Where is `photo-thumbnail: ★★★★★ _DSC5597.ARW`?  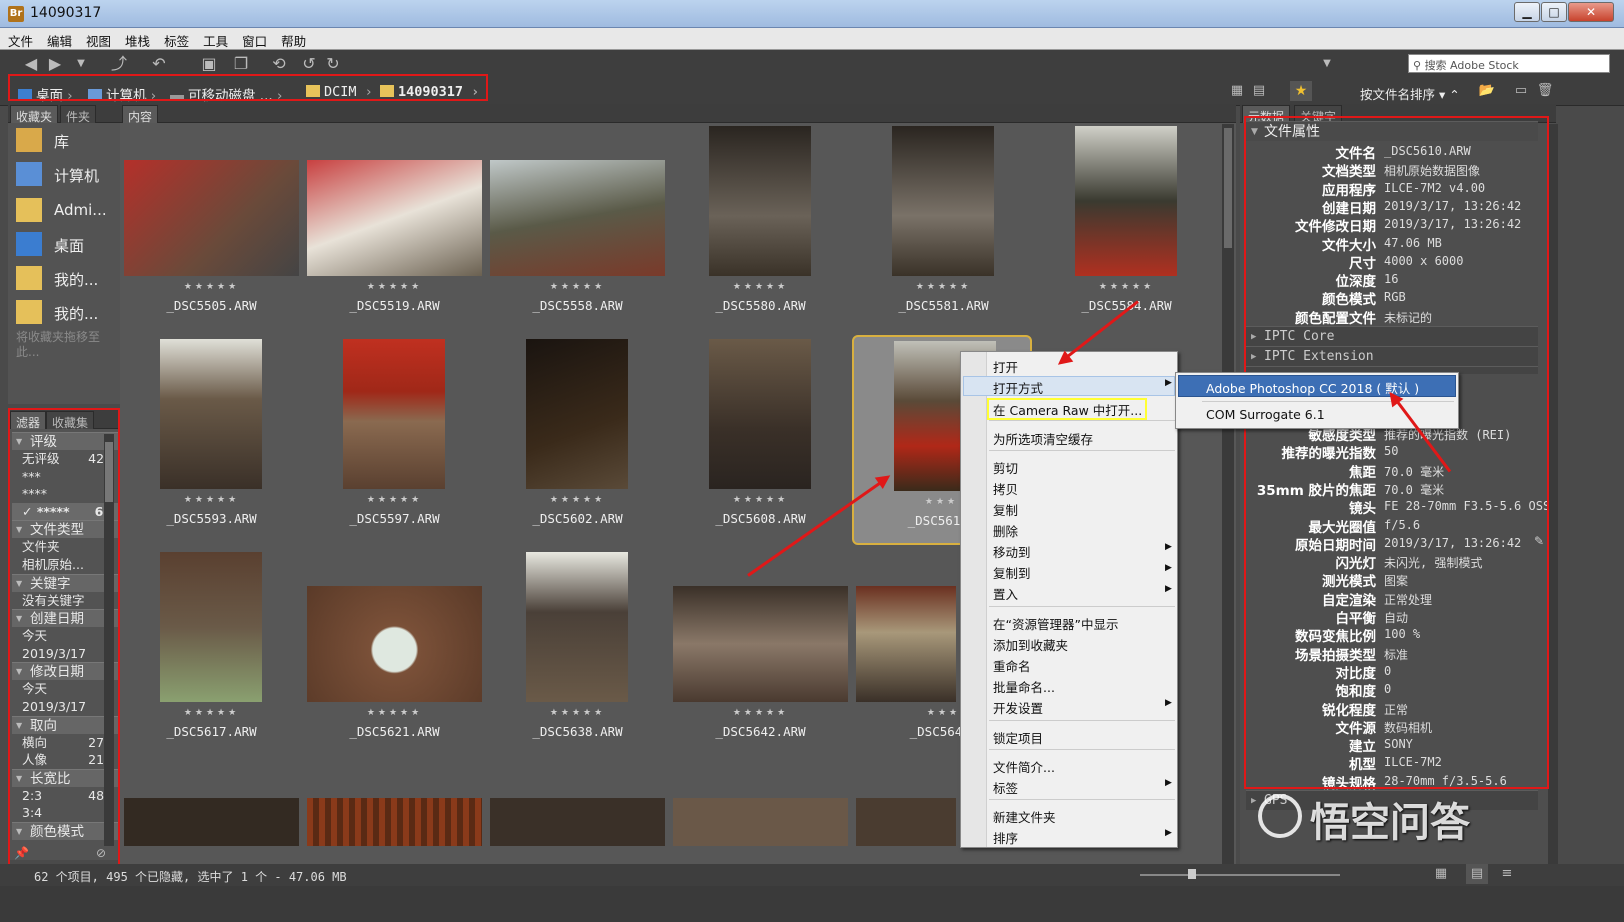
photo-thumbnail: ★★★★★ _DSC5597.ARW is located at coordinates (394, 437).